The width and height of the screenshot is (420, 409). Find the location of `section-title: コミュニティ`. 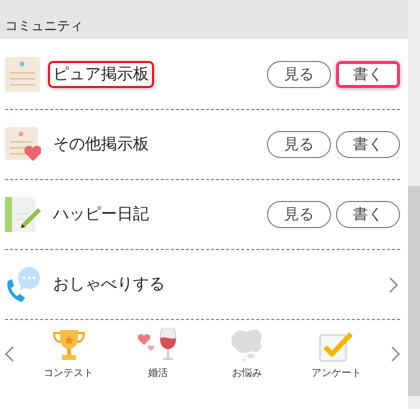

section-title: コミュニティ is located at coordinates (44, 26).